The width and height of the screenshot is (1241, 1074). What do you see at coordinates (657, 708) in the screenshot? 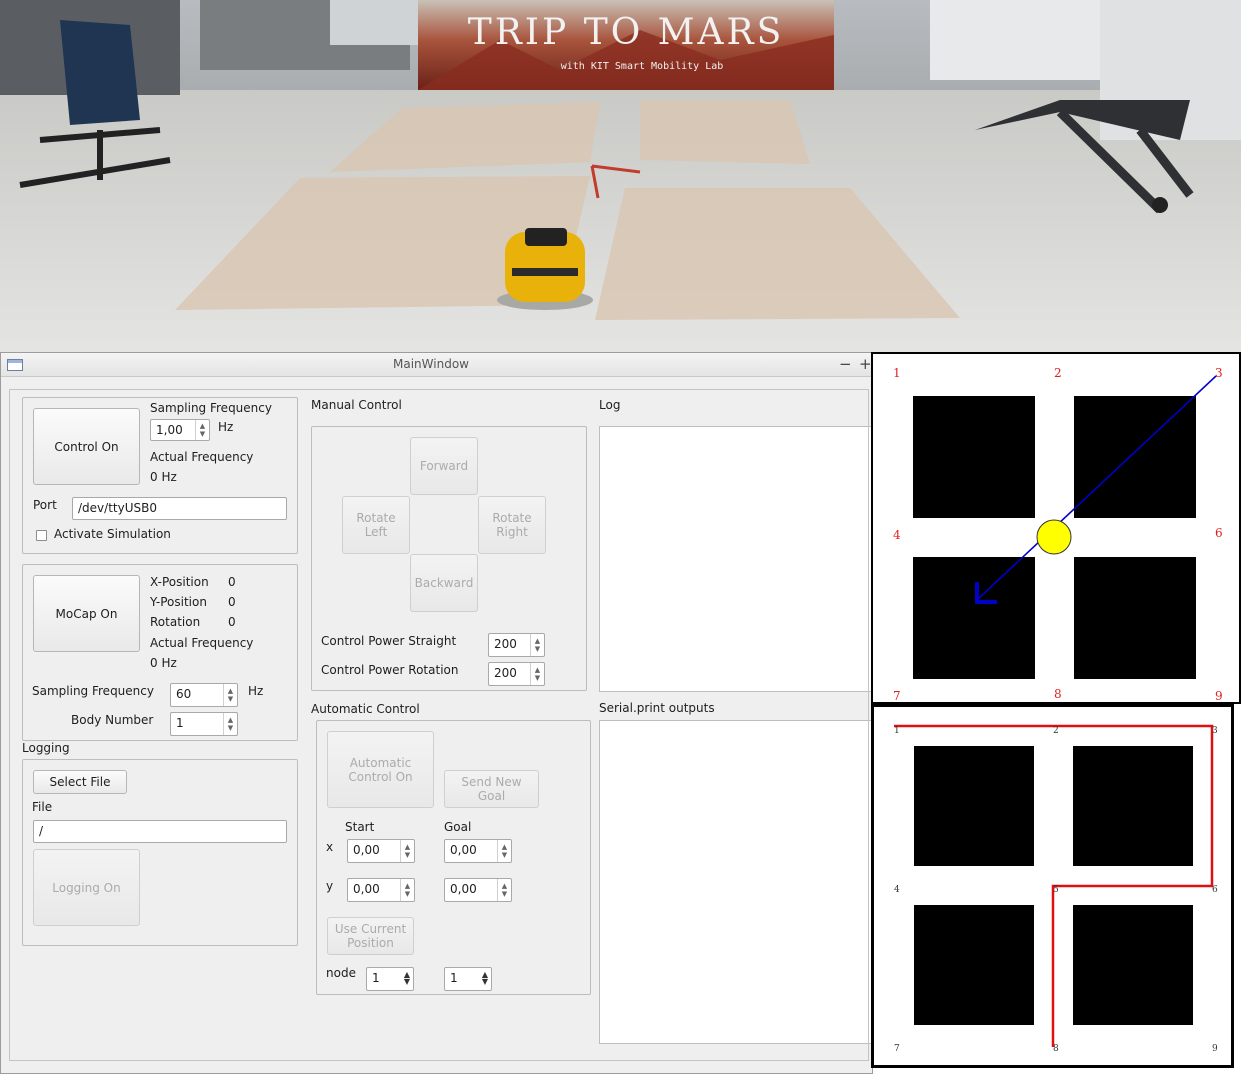
I see `serial-output-title: Serial.print outputs` at bounding box center [657, 708].